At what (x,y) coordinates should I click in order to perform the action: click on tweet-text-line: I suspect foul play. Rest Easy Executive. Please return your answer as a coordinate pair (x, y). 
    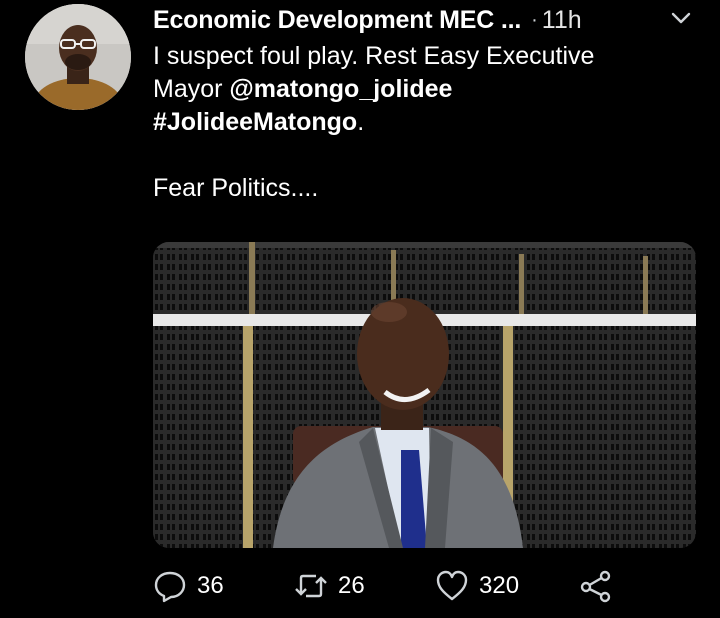
    Looking at the image, I should click on (374, 56).